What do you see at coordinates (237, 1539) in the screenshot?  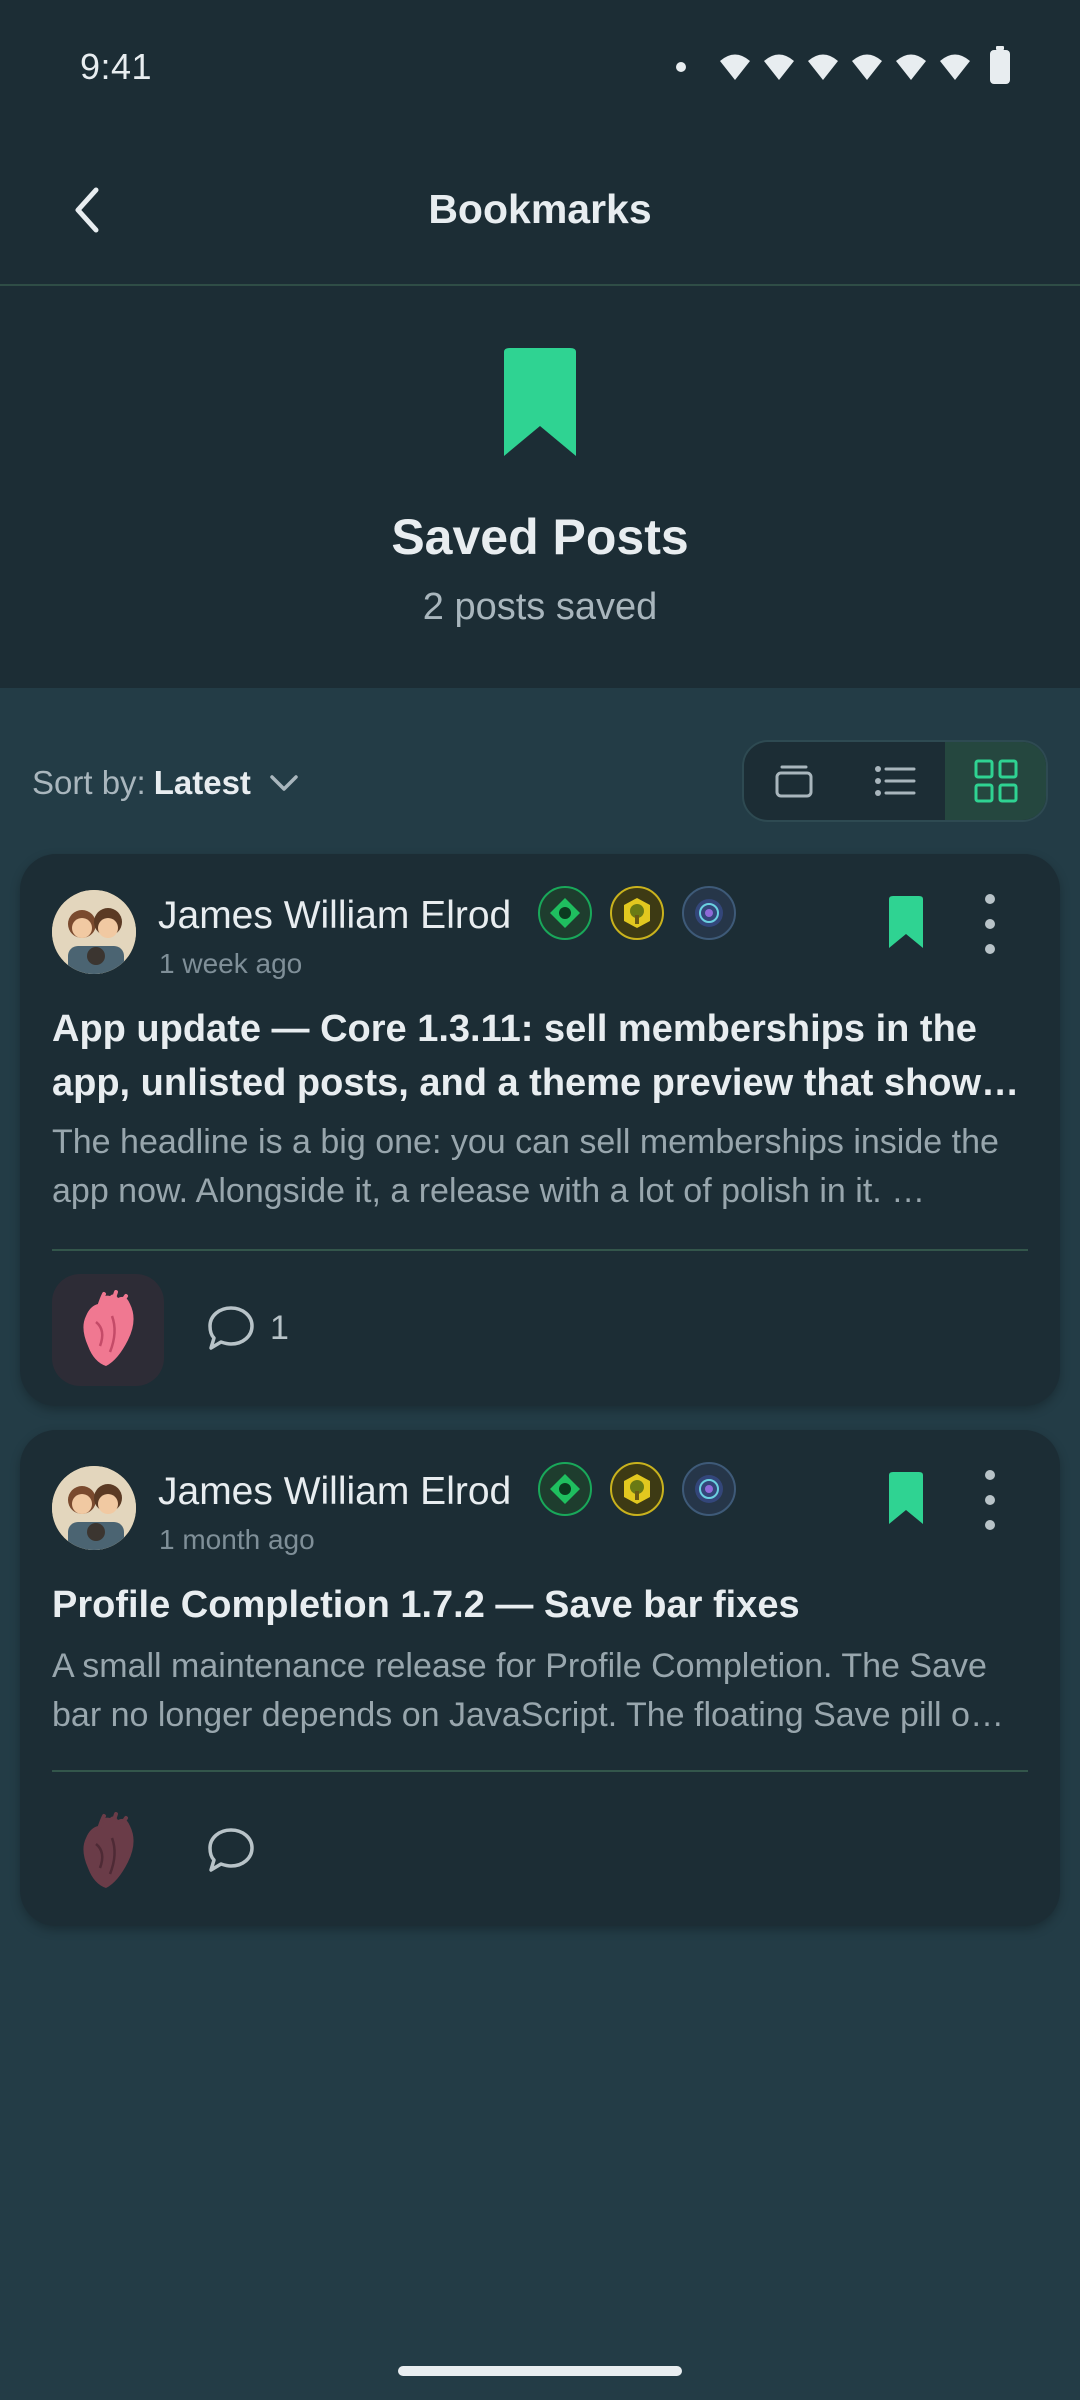 I see `post-timestamp: 1 month ago` at bounding box center [237, 1539].